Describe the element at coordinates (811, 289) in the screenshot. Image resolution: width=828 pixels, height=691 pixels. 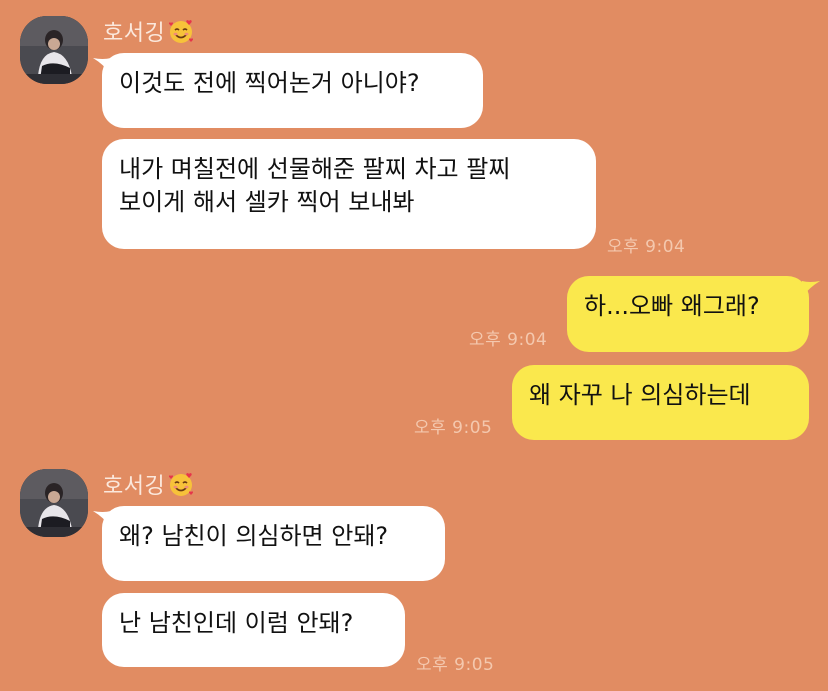
I see `bubble-tail` at that location.